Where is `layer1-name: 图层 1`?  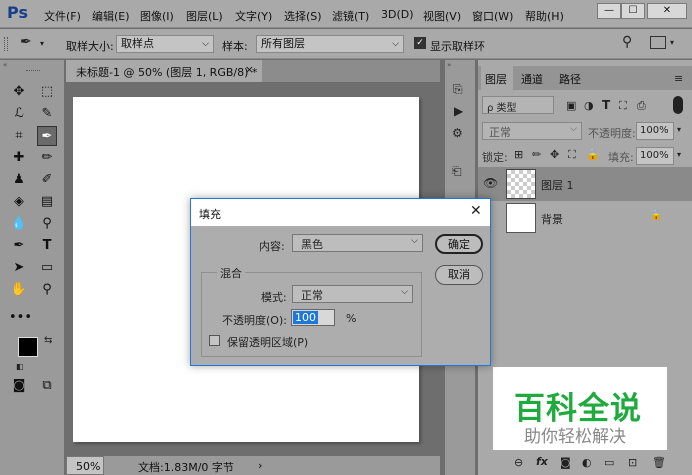
layer1-name: 图层 1 is located at coordinates (557, 185).